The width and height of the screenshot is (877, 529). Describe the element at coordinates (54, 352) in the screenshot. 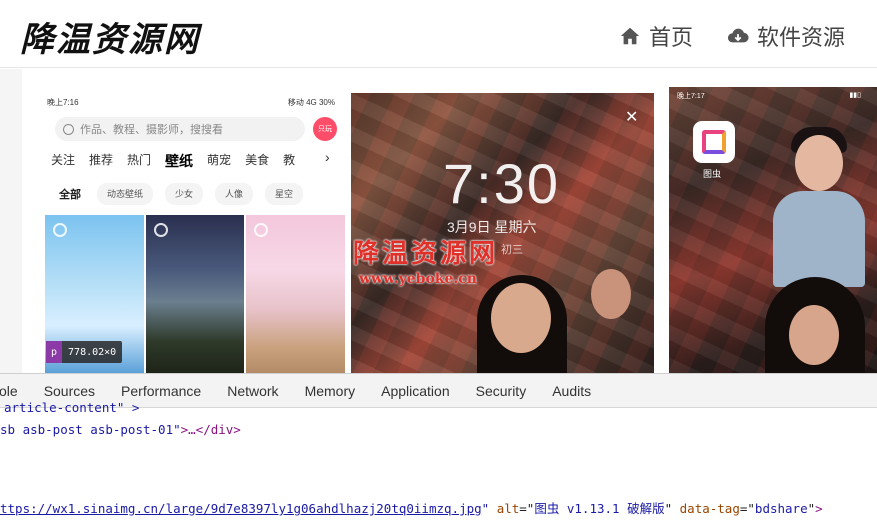

I see `tooltip-tag: p` at that location.